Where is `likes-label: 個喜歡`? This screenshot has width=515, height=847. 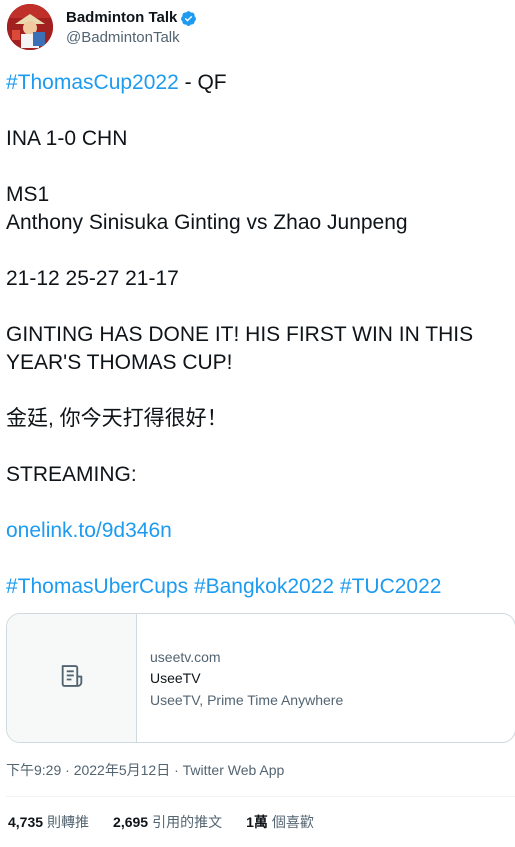
likes-label: 個喜歡 is located at coordinates (292, 822).